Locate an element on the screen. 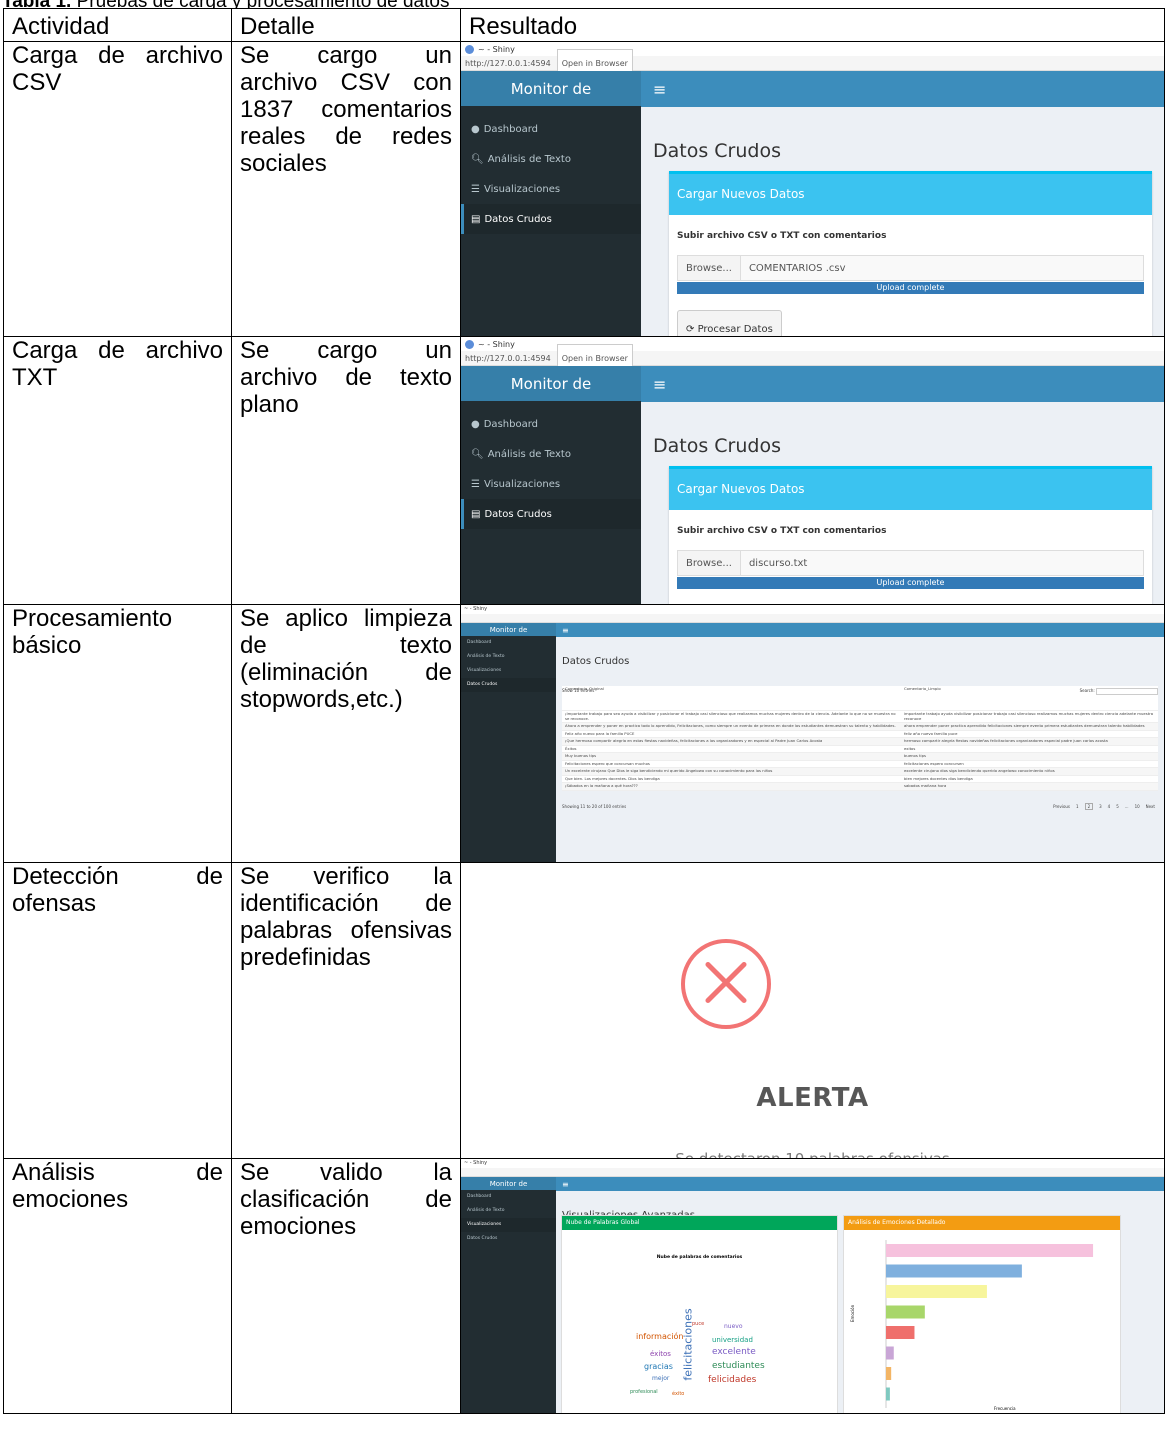 The height and width of the screenshot is (1436, 1167). detalle-cell: Se cargo un archivo de texto plano is located at coordinates (346, 470).